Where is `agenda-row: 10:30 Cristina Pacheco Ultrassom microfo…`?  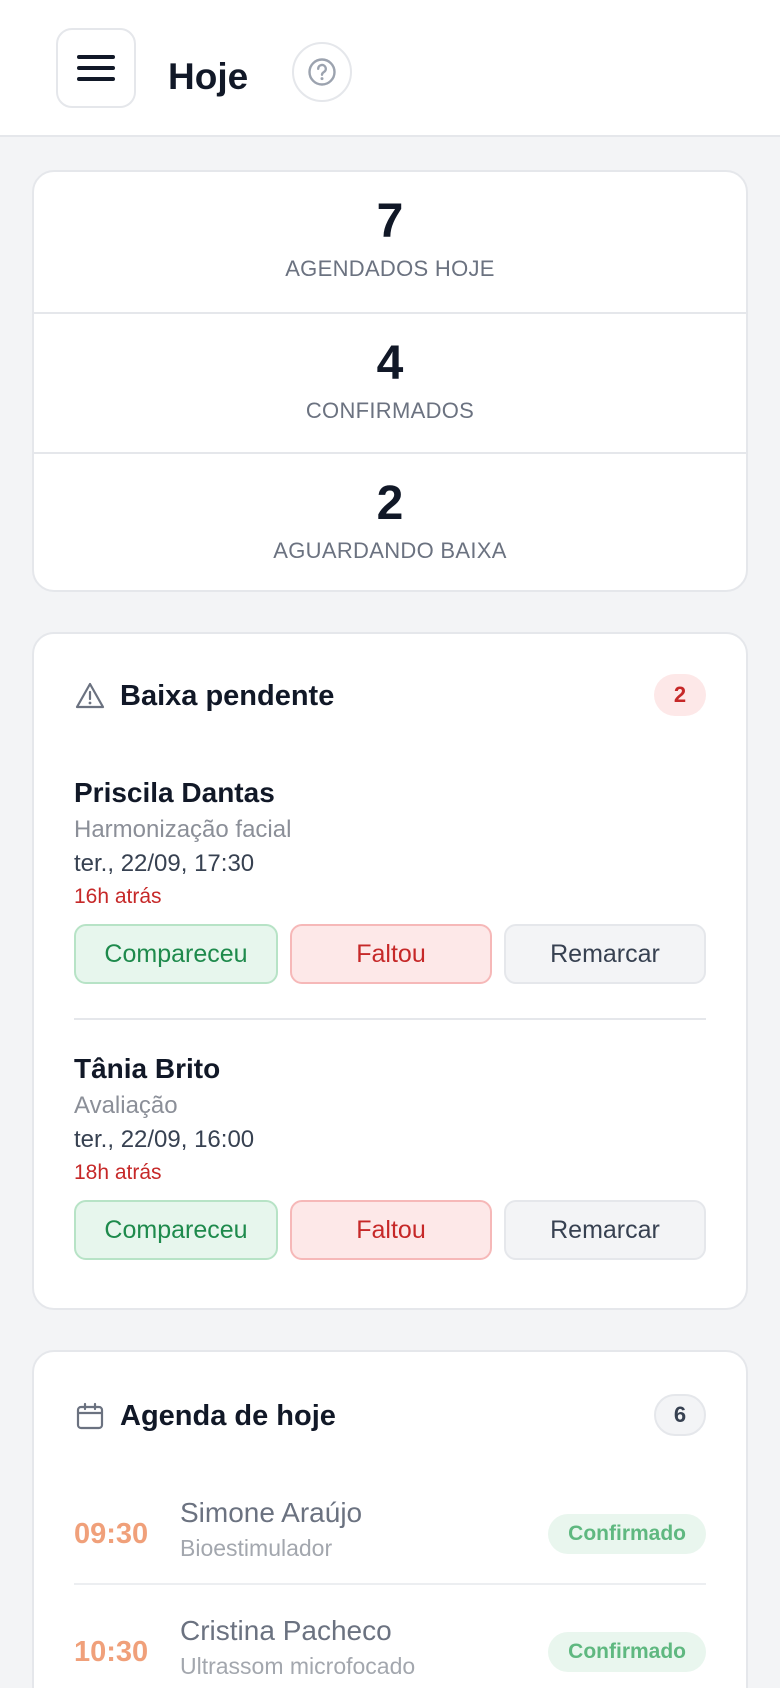
agenda-row: 10:30 Cristina Pacheco Ultrassom microfo… is located at coordinates (390, 1641).